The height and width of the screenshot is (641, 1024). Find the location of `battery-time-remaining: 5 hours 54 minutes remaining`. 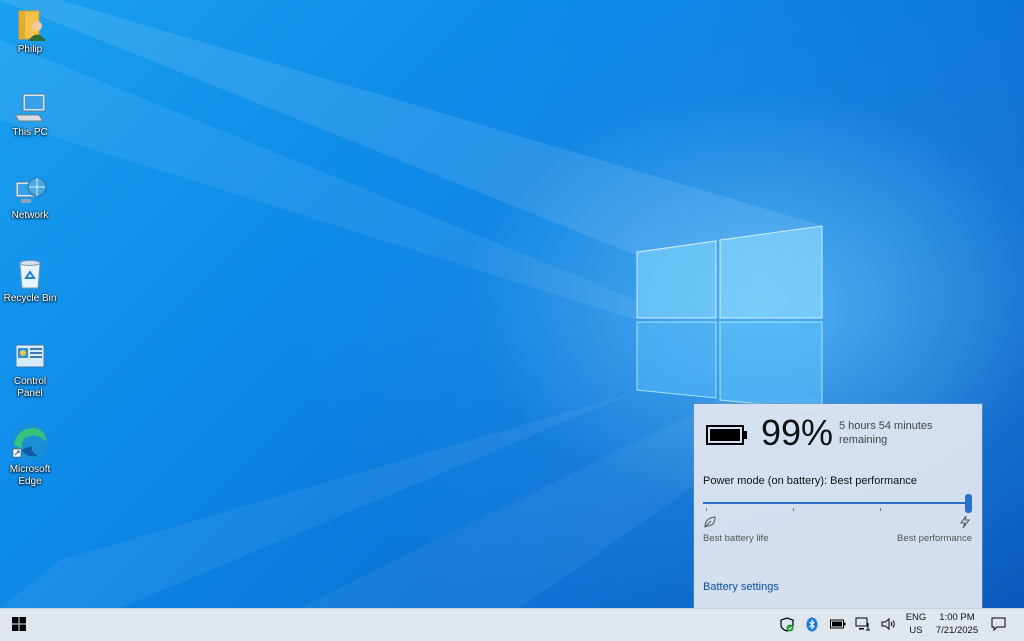

battery-time-remaining: 5 hours 54 minutes remaining is located at coordinates (886, 433).